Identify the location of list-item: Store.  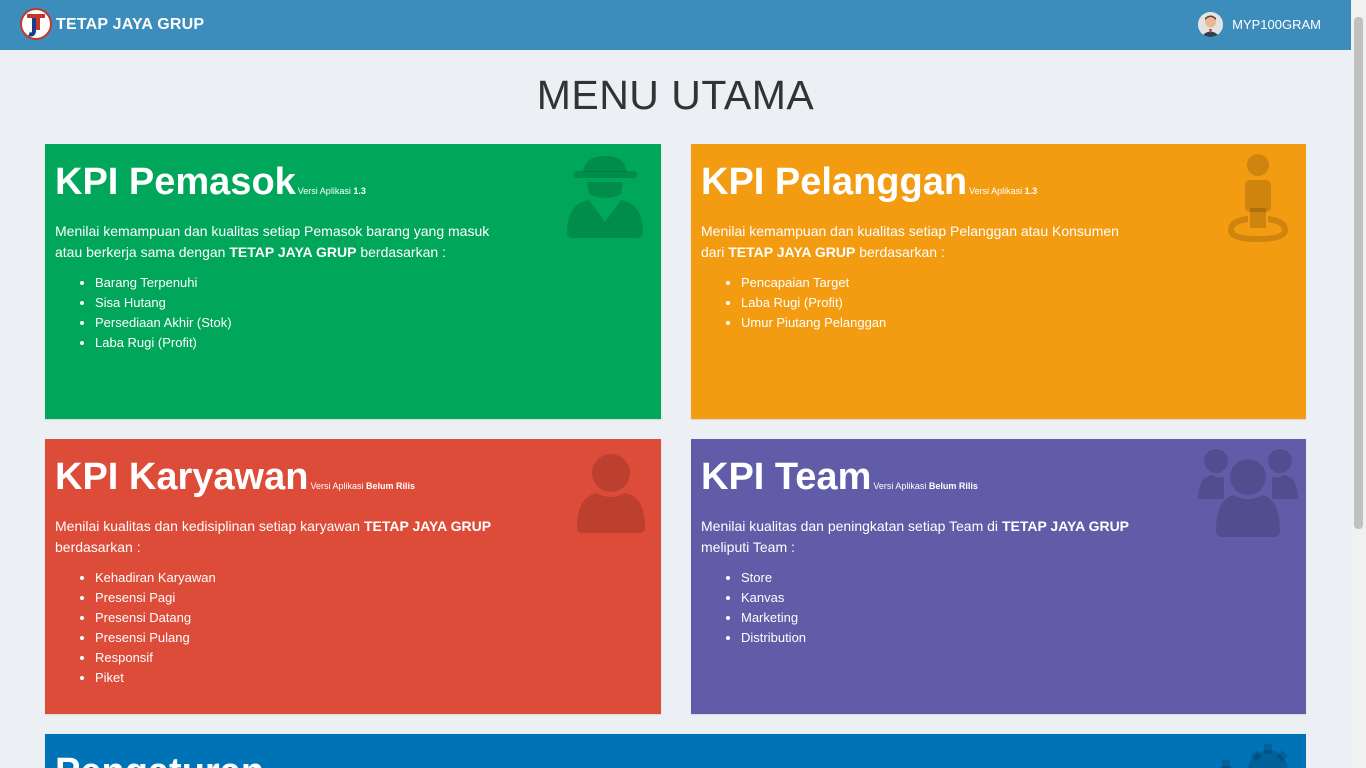
(1018, 578).